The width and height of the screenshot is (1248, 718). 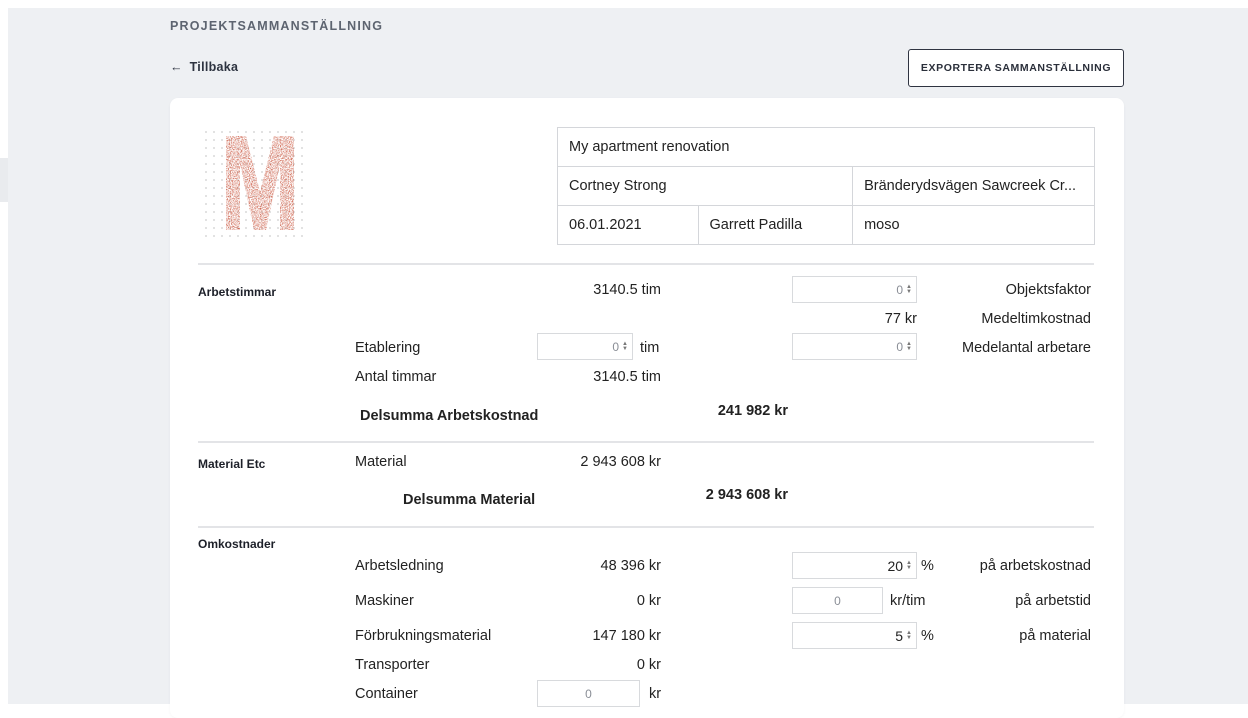 What do you see at coordinates (277, 26) in the screenshot?
I see `page-title: PROJEKTSAMMANSTÄLLNING` at bounding box center [277, 26].